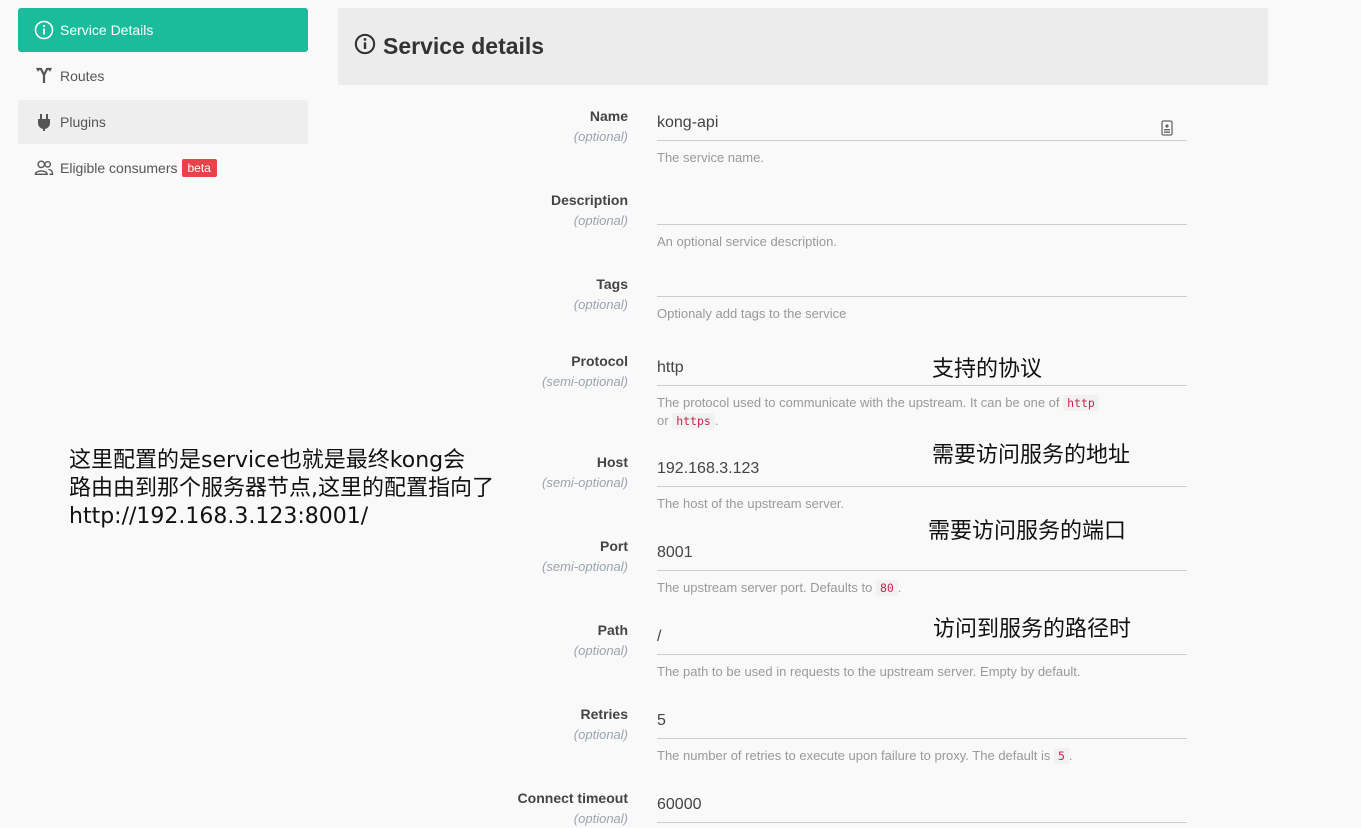 This screenshot has width=1361, height=828. Describe the element at coordinates (163, 122) in the screenshot. I see `sidebar-item-plugins: Plugins` at that location.